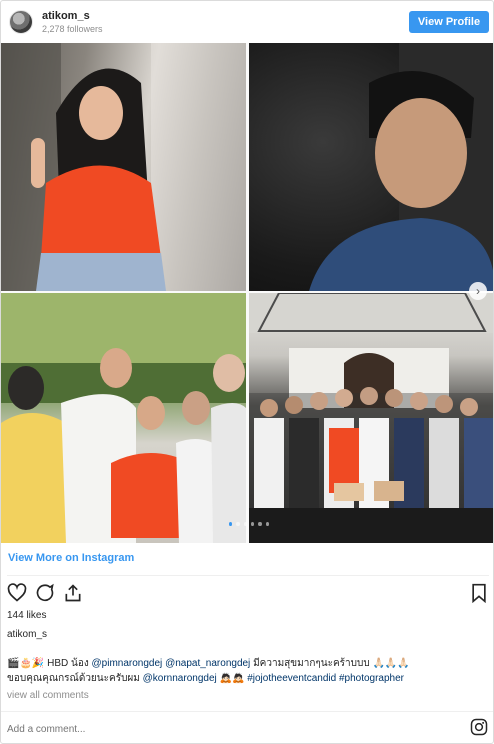 Image resolution: width=494 pixels, height=744 pixels. I want to click on username: atikom_s, so click(66, 16).